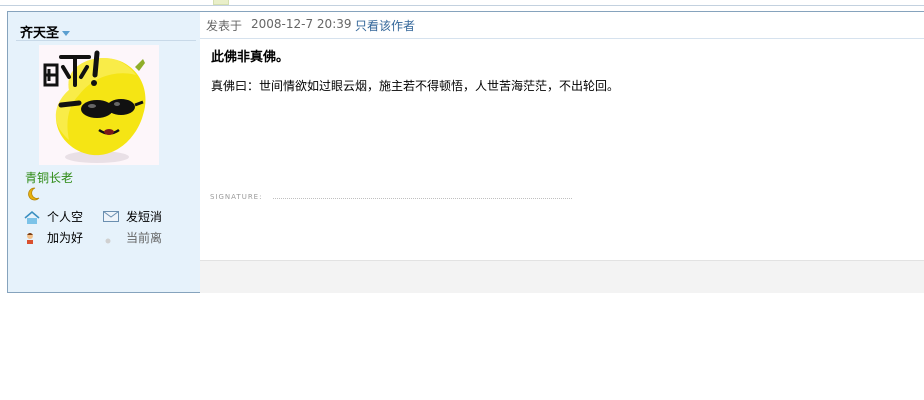 The width and height of the screenshot is (924, 400). Describe the element at coordinates (562, 25) in the screenshot. I see `post-info-bar: 发表于 2008-12-7 20:39 只看该作者` at that location.